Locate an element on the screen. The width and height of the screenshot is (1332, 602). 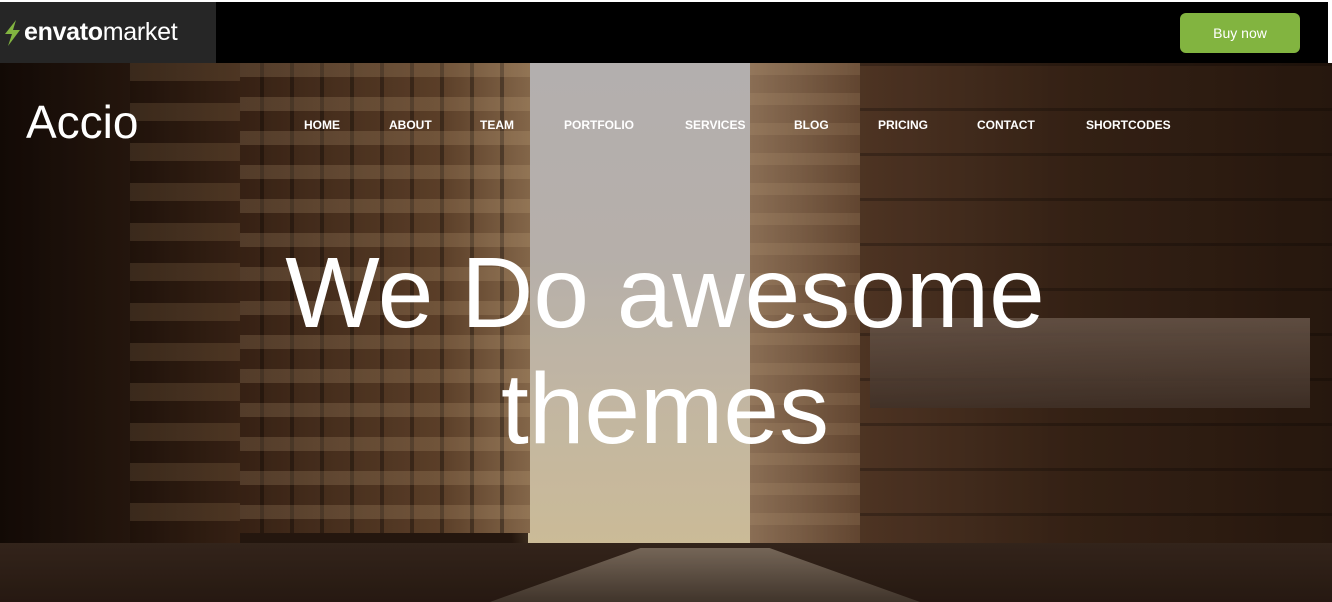
brand-wordmark: envatomarket is located at coordinates (101, 32).